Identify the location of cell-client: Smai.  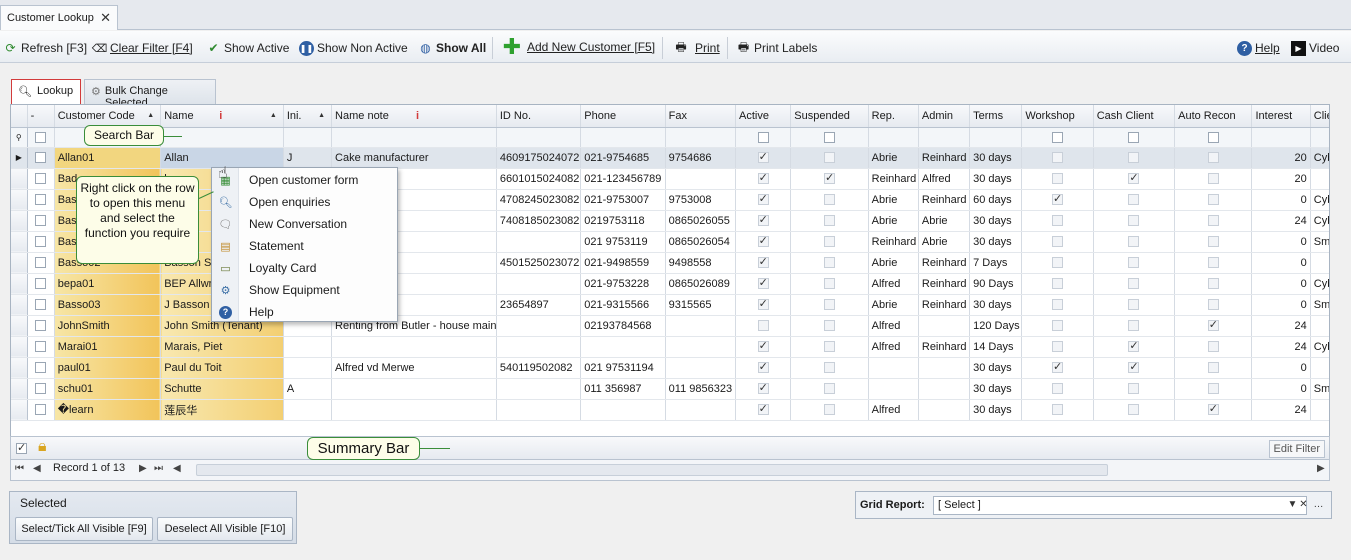
(1319, 242).